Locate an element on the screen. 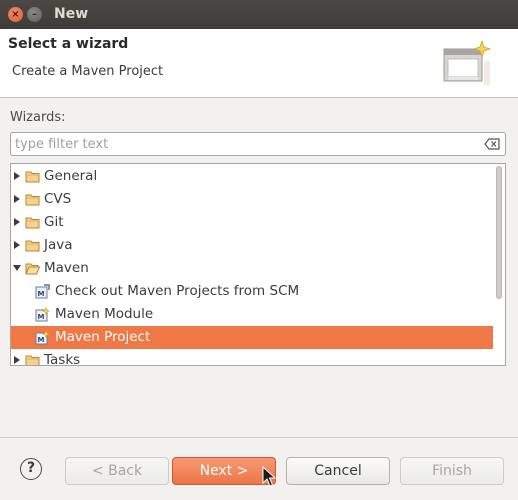  minimize-window-button: – is located at coordinates (34, 14).